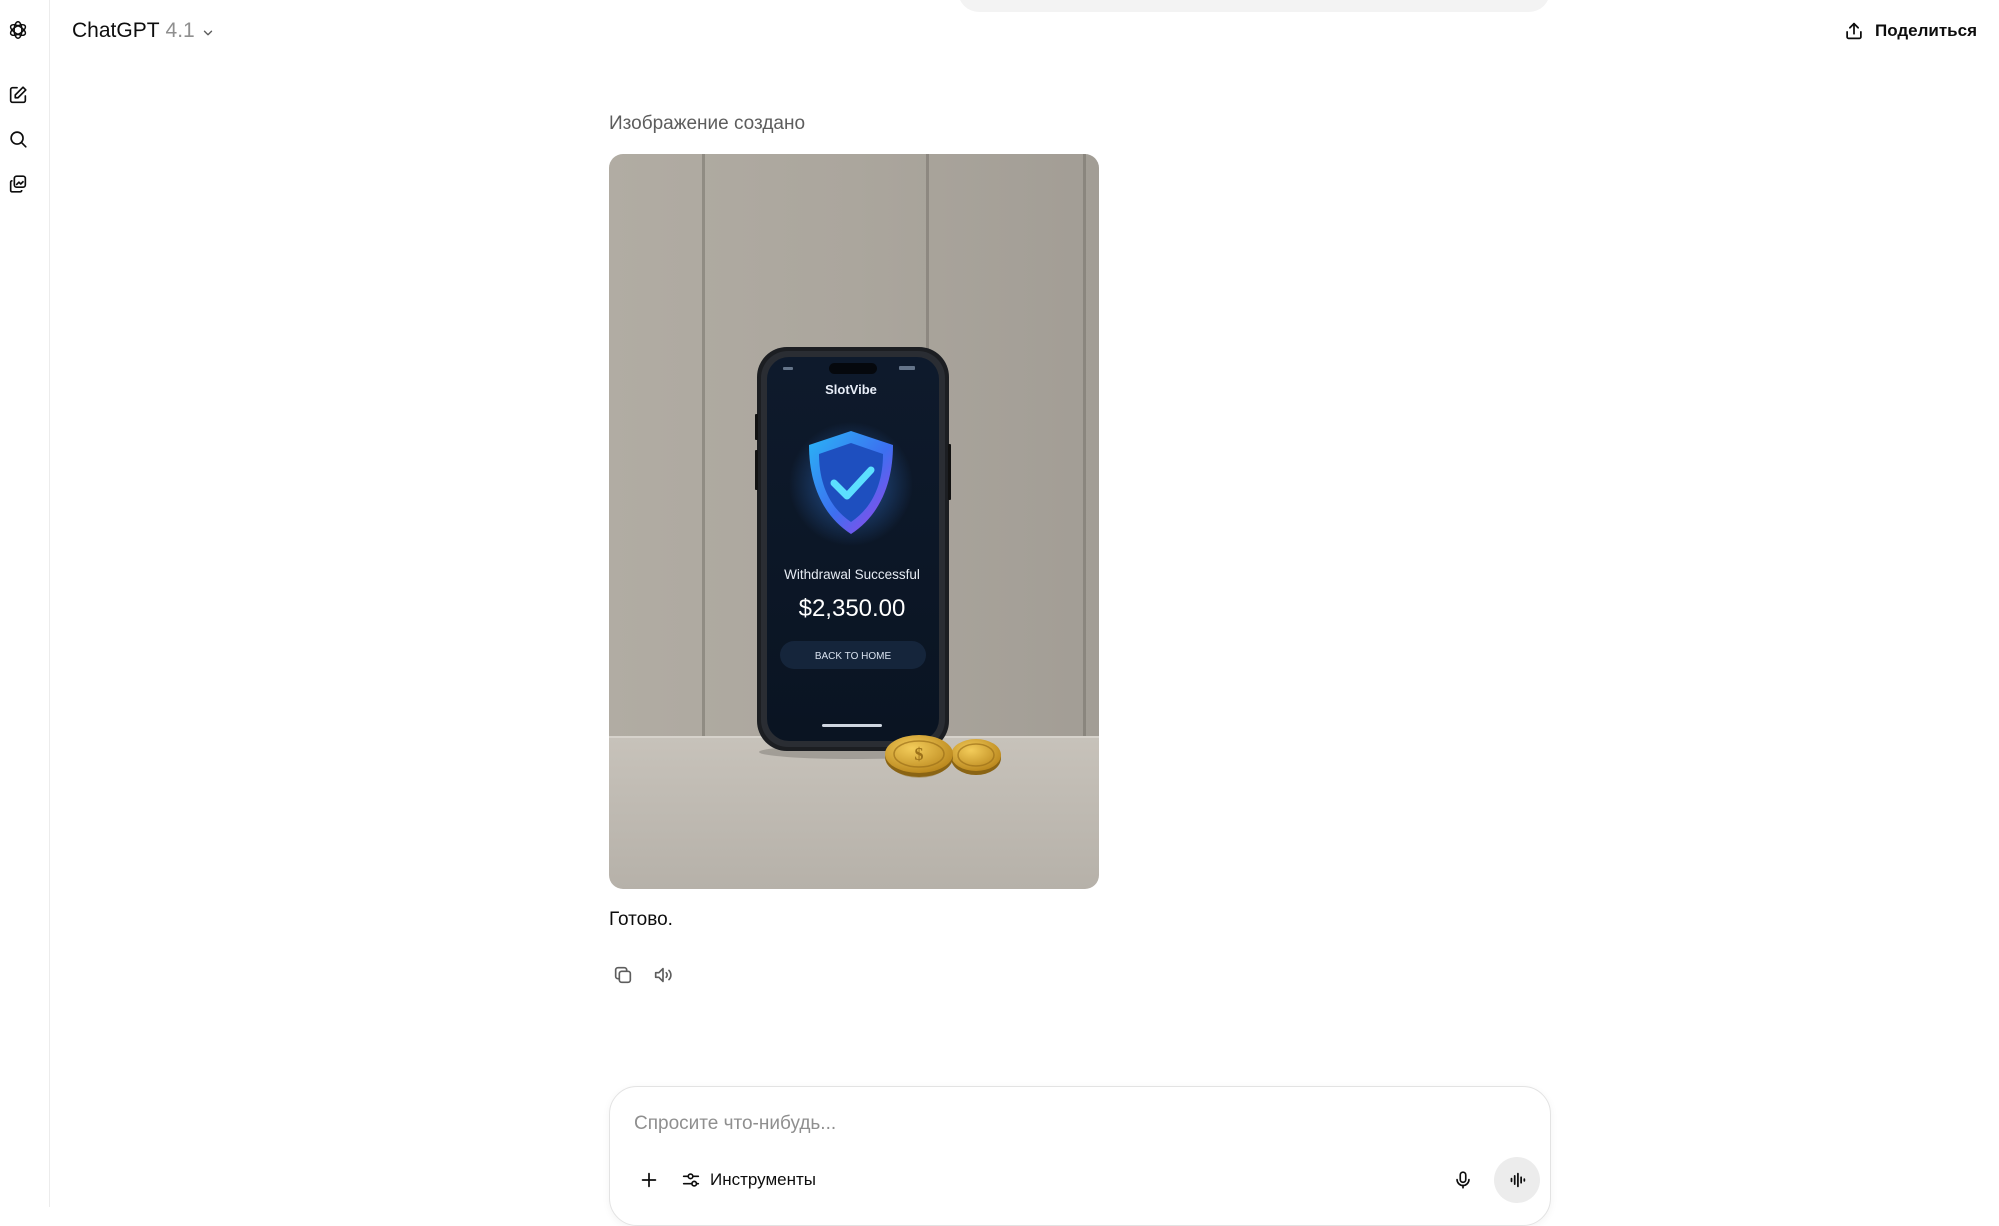 Image resolution: width=1999 pixels, height=1226 pixels. What do you see at coordinates (18, 184) in the screenshot?
I see `library-icon` at bounding box center [18, 184].